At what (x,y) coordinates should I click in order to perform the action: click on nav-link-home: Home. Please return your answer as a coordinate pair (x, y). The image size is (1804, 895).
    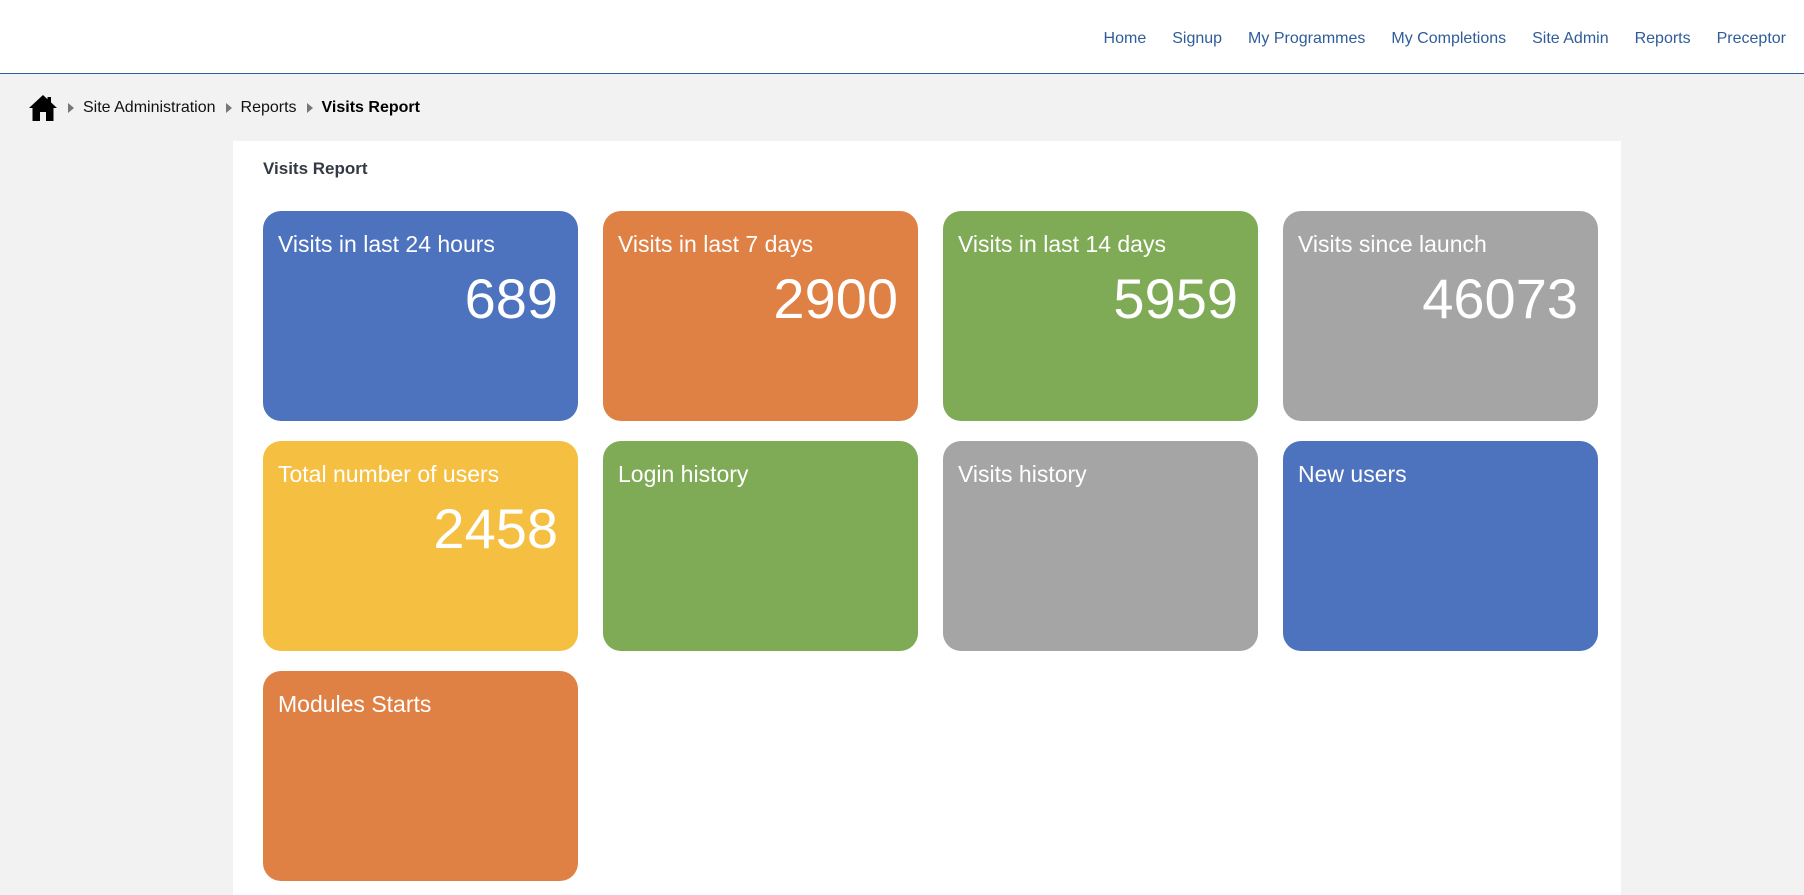
    Looking at the image, I should click on (1125, 39).